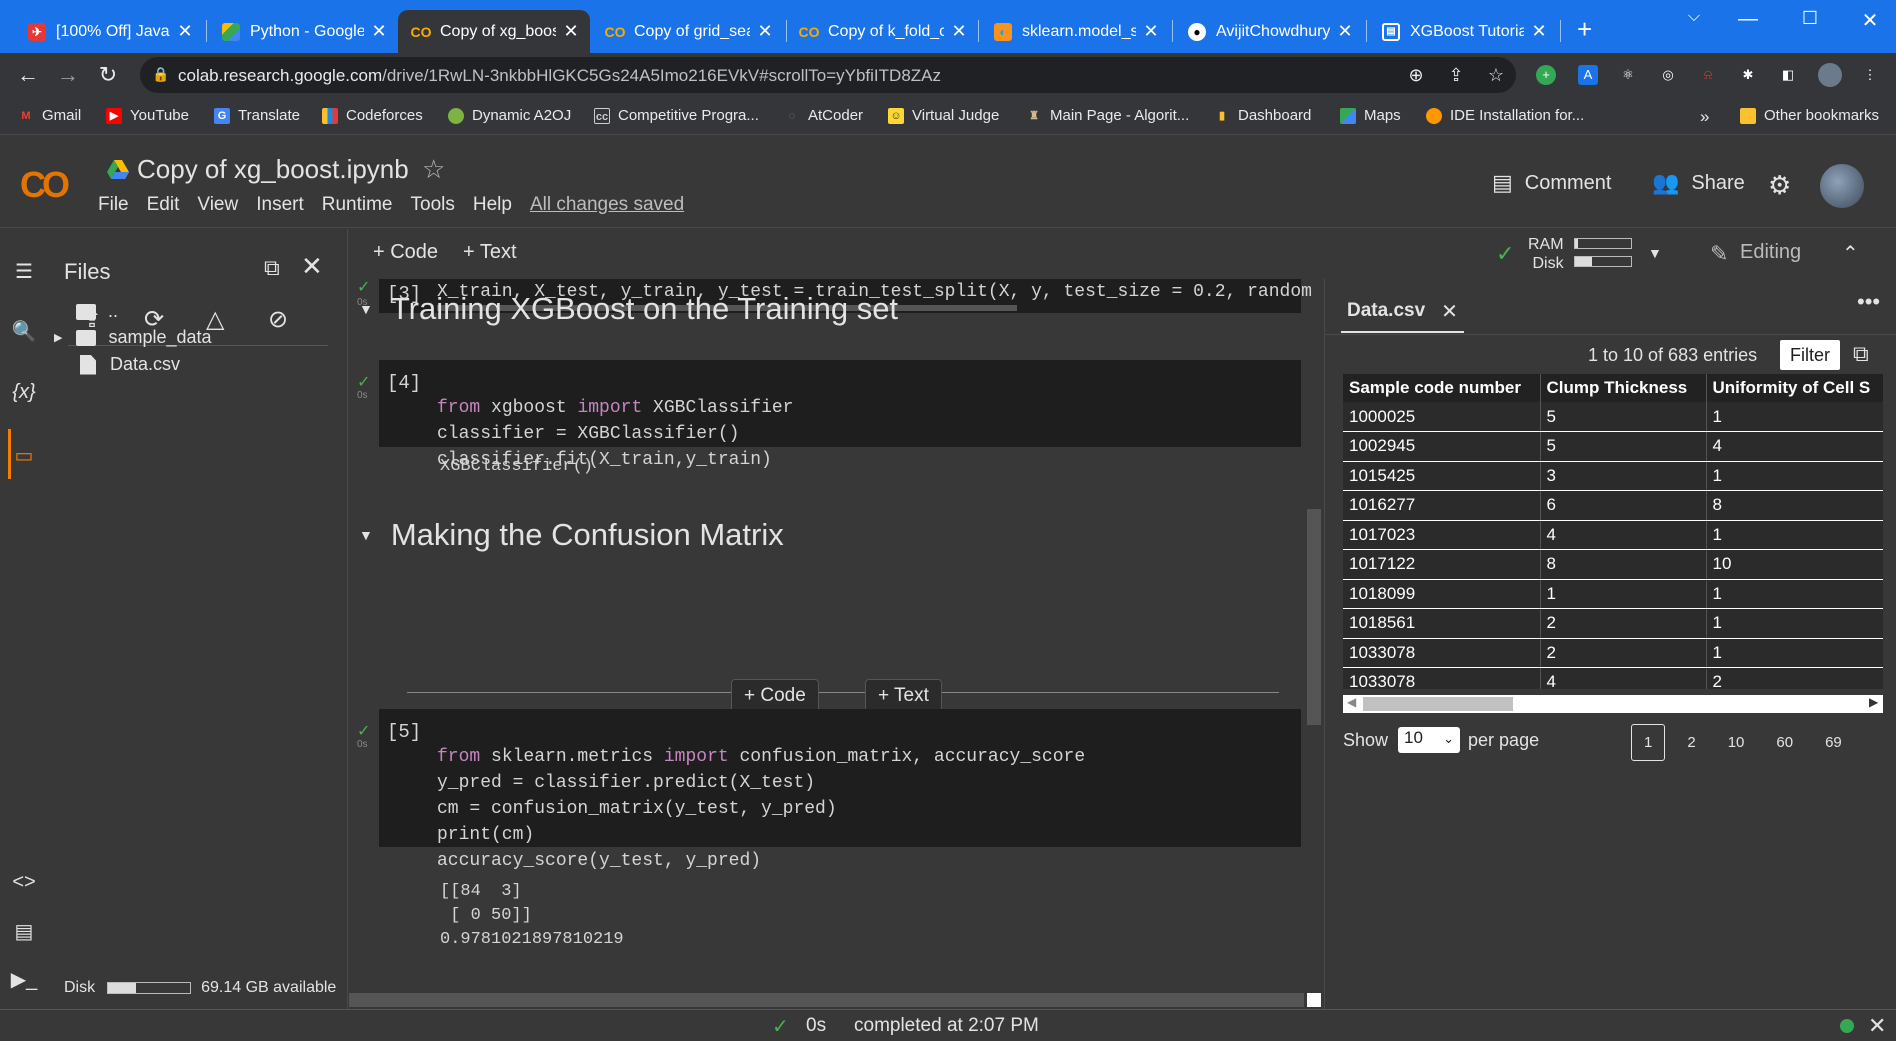  What do you see at coordinates (357, 205) in the screenshot?
I see `menu-runtime: Runtime` at bounding box center [357, 205].